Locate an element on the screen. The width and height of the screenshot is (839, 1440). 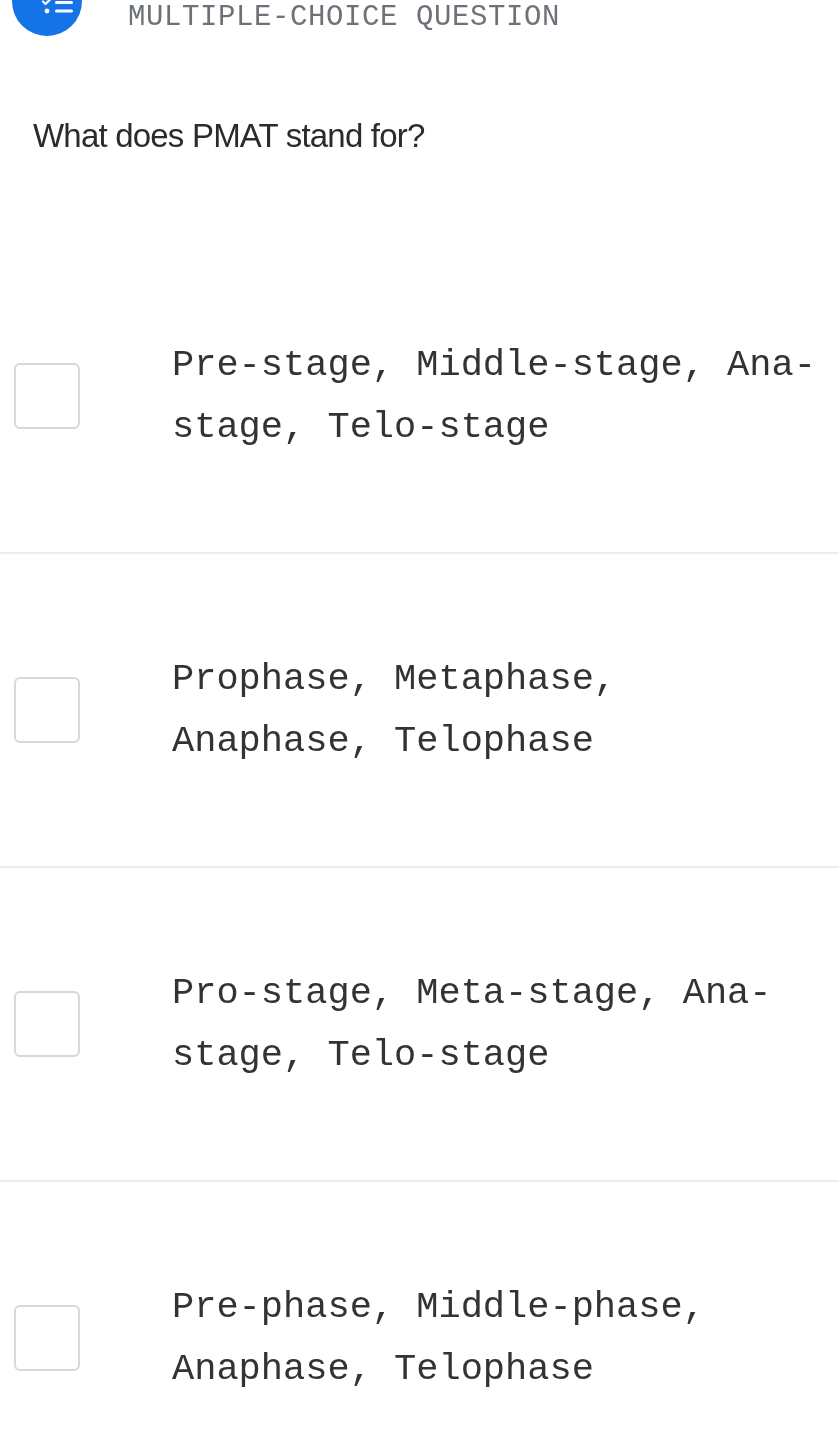
answer-option-text: Pre-phase, Middle-phase, Anaphase, Telophase is located at coordinates (499, 1338).